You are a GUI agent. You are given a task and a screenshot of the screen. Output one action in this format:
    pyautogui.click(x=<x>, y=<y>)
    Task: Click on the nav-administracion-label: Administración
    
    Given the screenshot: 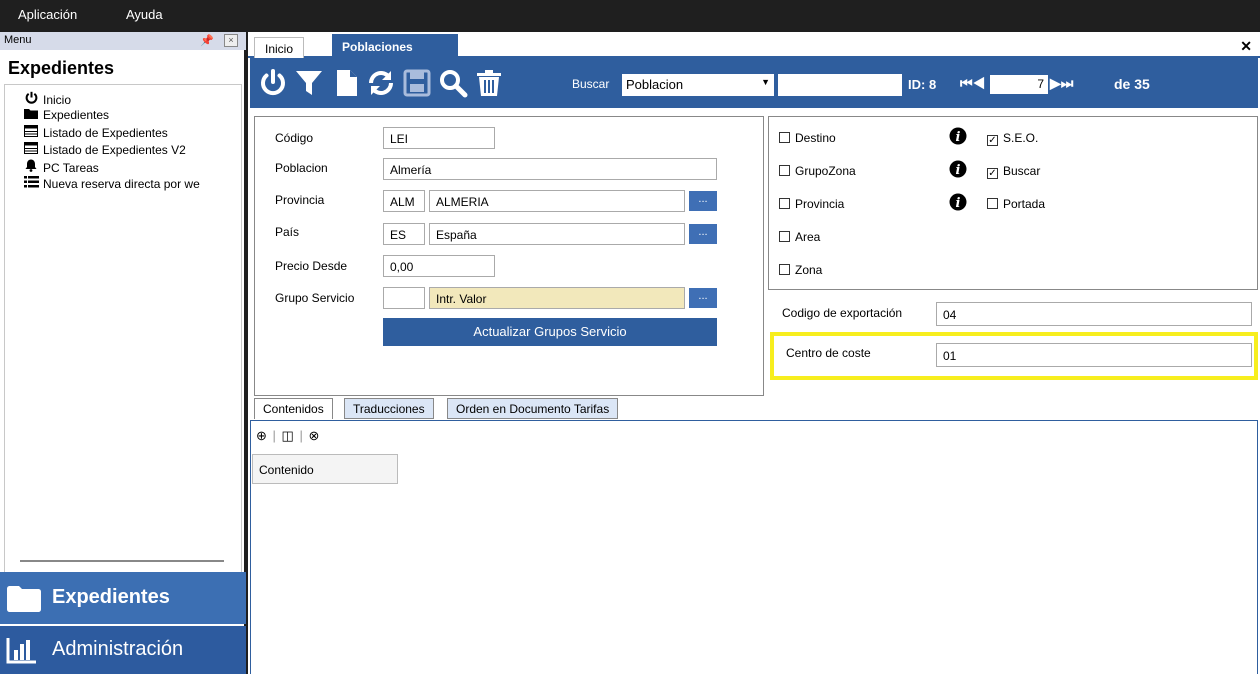 What is the action you would take?
    pyautogui.click(x=118, y=649)
    